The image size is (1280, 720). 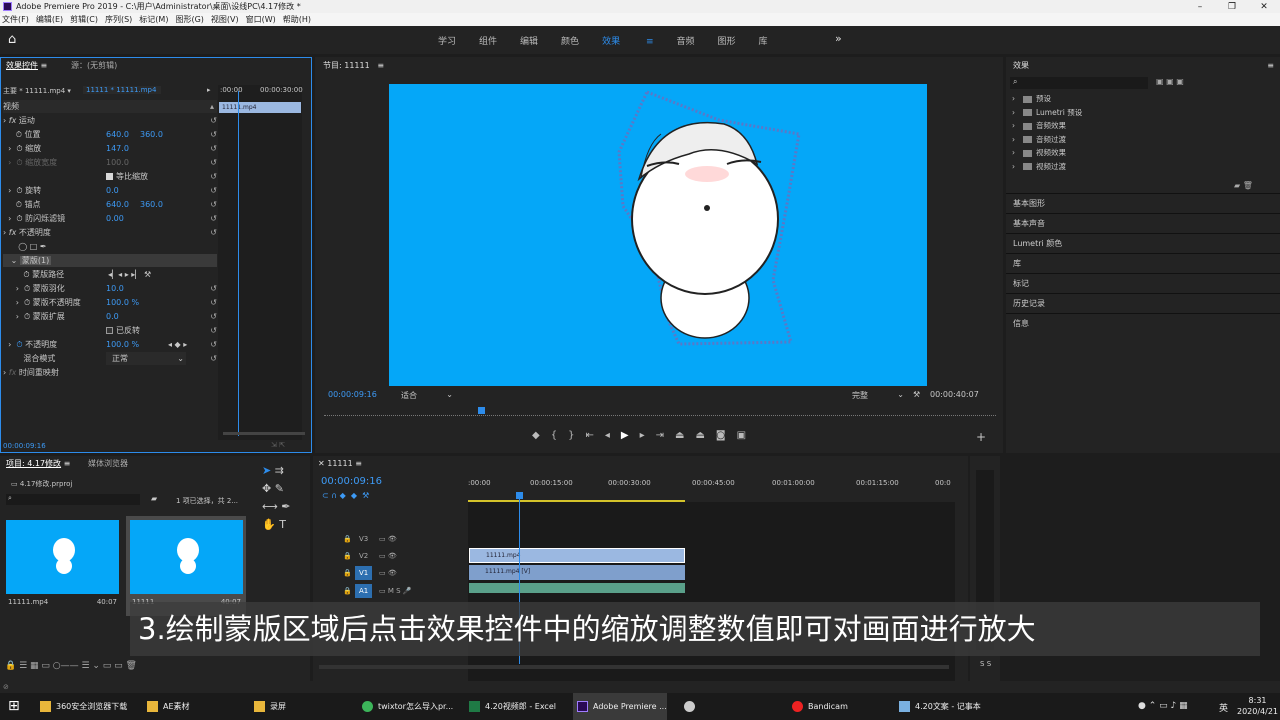 I want to click on more-workspaces-button: », so click(x=838, y=38).